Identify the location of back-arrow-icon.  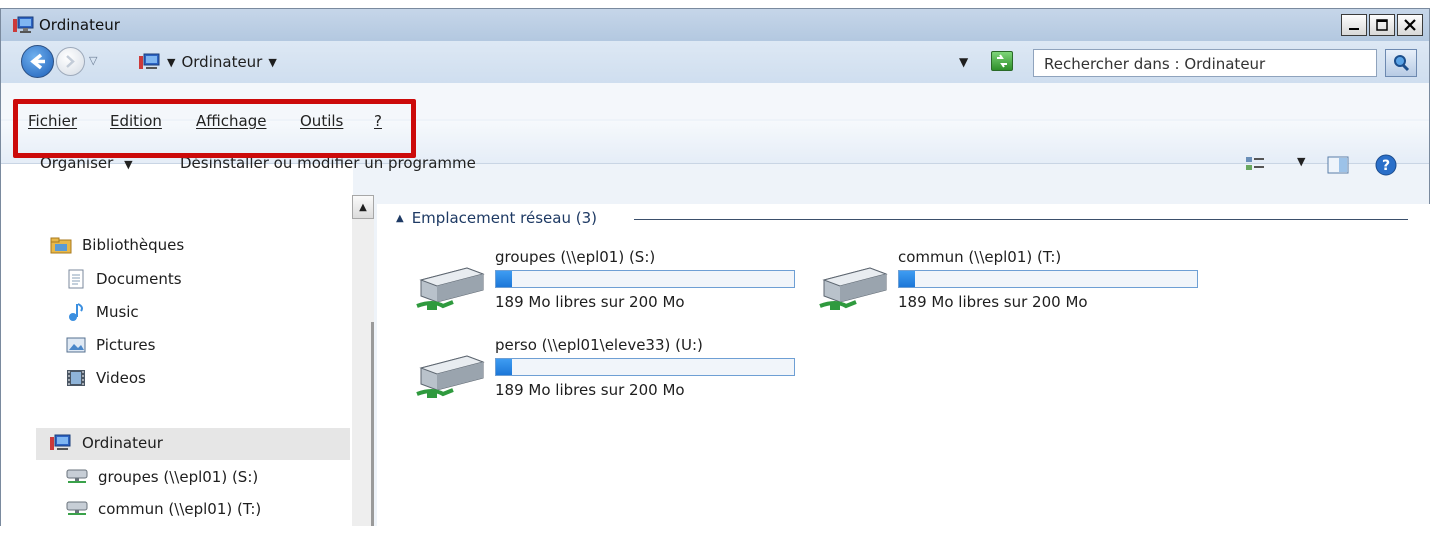
(37, 61).